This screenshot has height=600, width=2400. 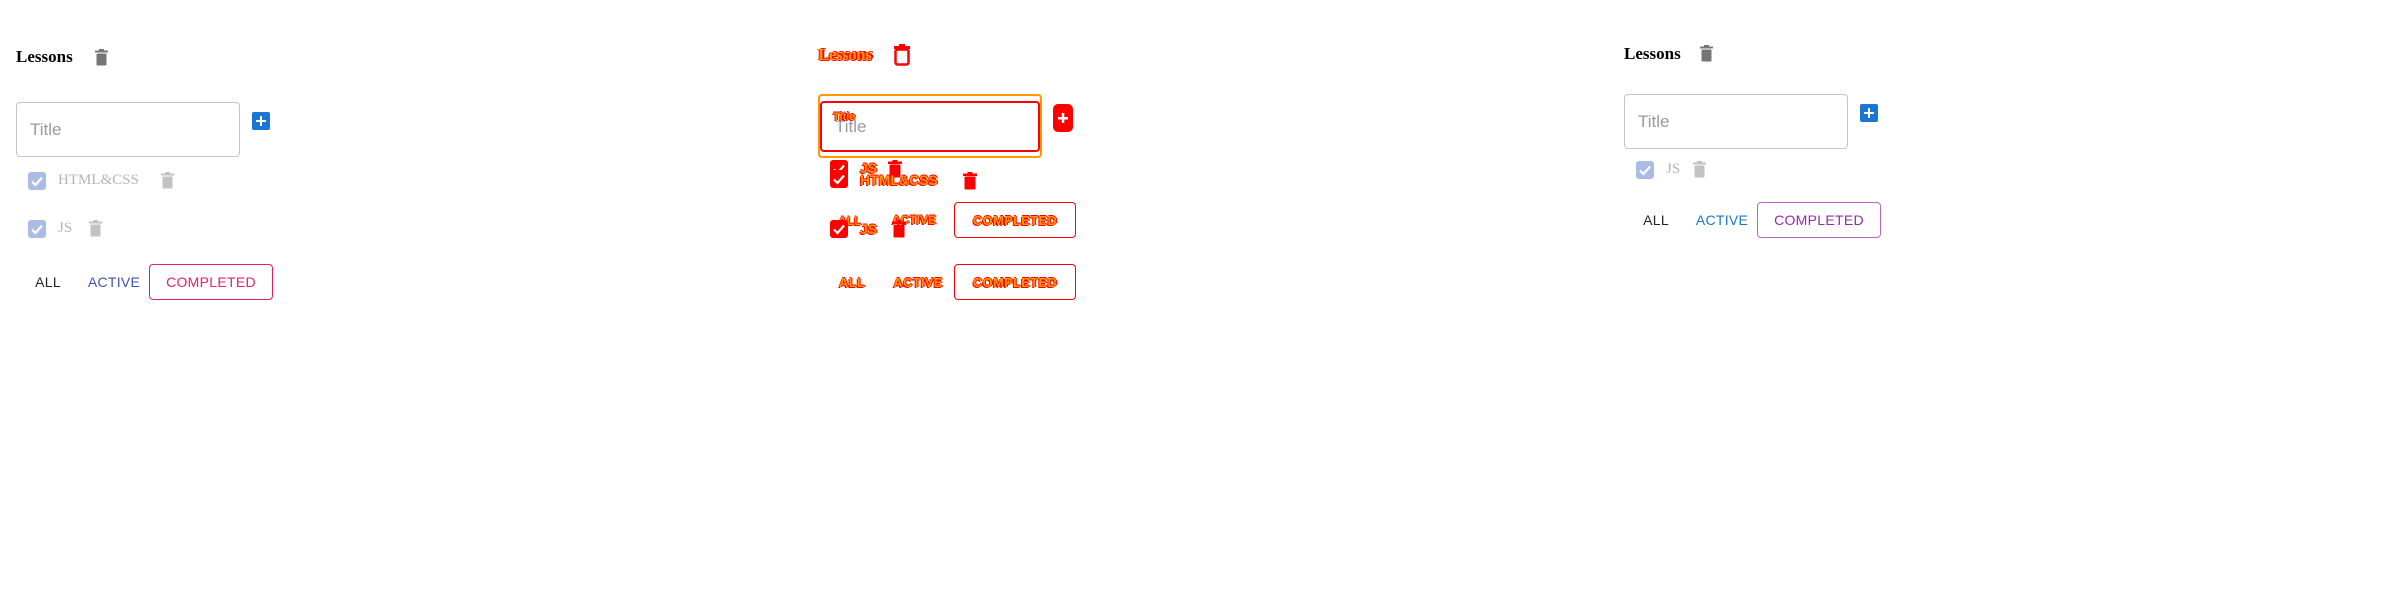 What do you see at coordinates (844, 117) in the screenshot?
I see `input-placeholder-ghost: Title` at bounding box center [844, 117].